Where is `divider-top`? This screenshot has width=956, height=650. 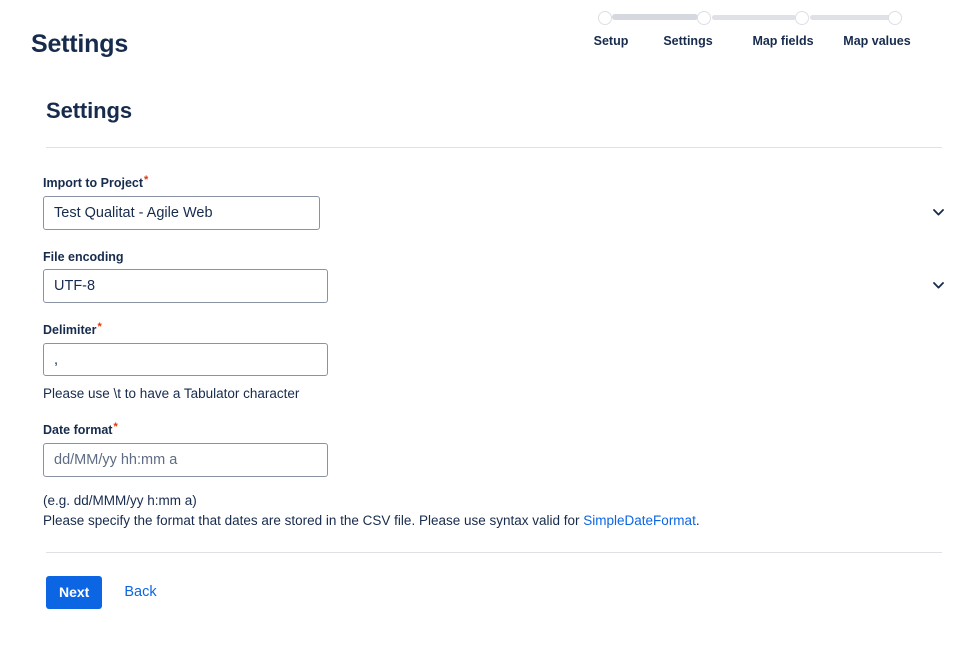 divider-top is located at coordinates (494, 147).